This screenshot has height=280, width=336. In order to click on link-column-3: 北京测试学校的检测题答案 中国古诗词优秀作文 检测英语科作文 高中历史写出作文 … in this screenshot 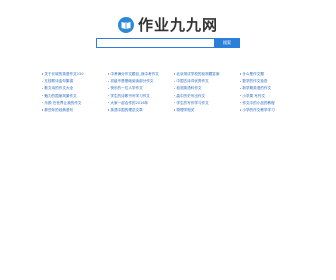, I will do `click(207, 92)`.